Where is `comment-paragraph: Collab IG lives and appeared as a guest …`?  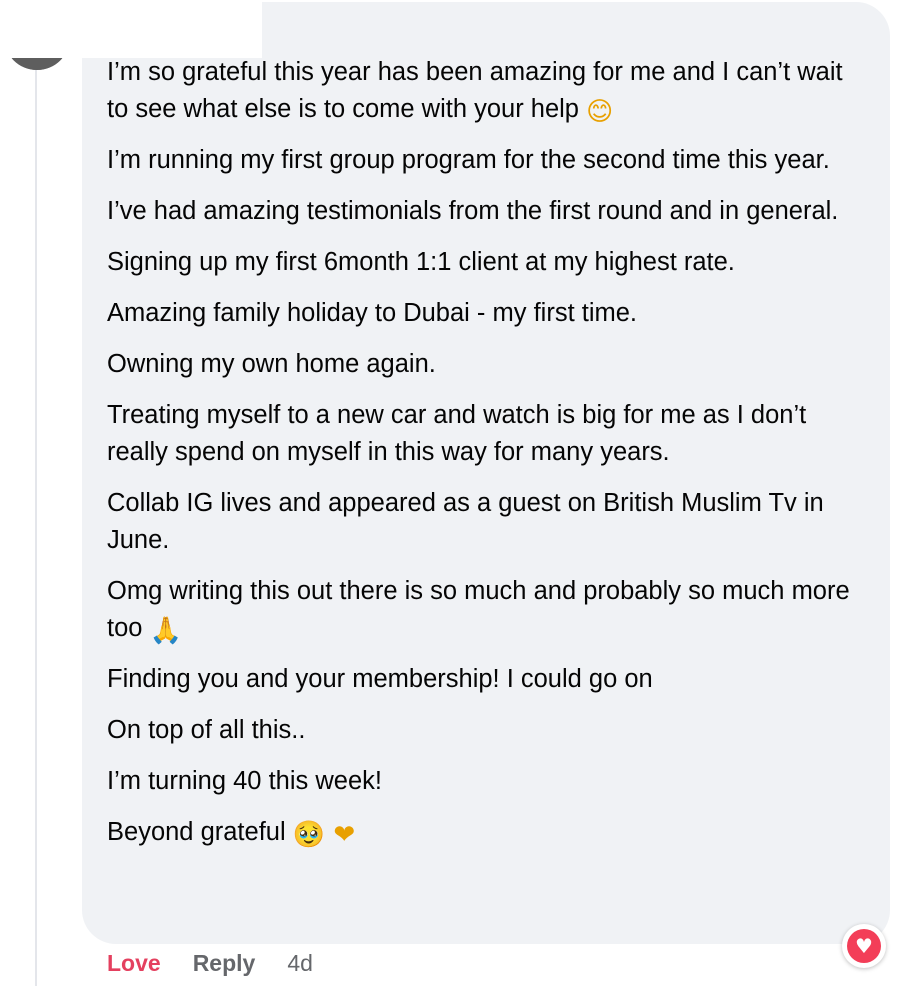
comment-paragraph: Collab IG lives and appeared as a guest … is located at coordinates (465, 521).